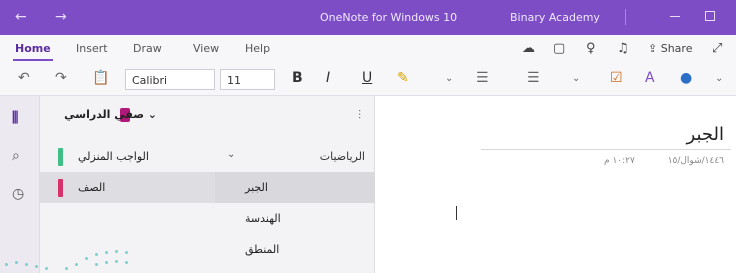 Image resolution: width=736 pixels, height=273 pixels. What do you see at coordinates (295, 249) in the screenshot?
I see `page-logic: المنطق` at bounding box center [295, 249].